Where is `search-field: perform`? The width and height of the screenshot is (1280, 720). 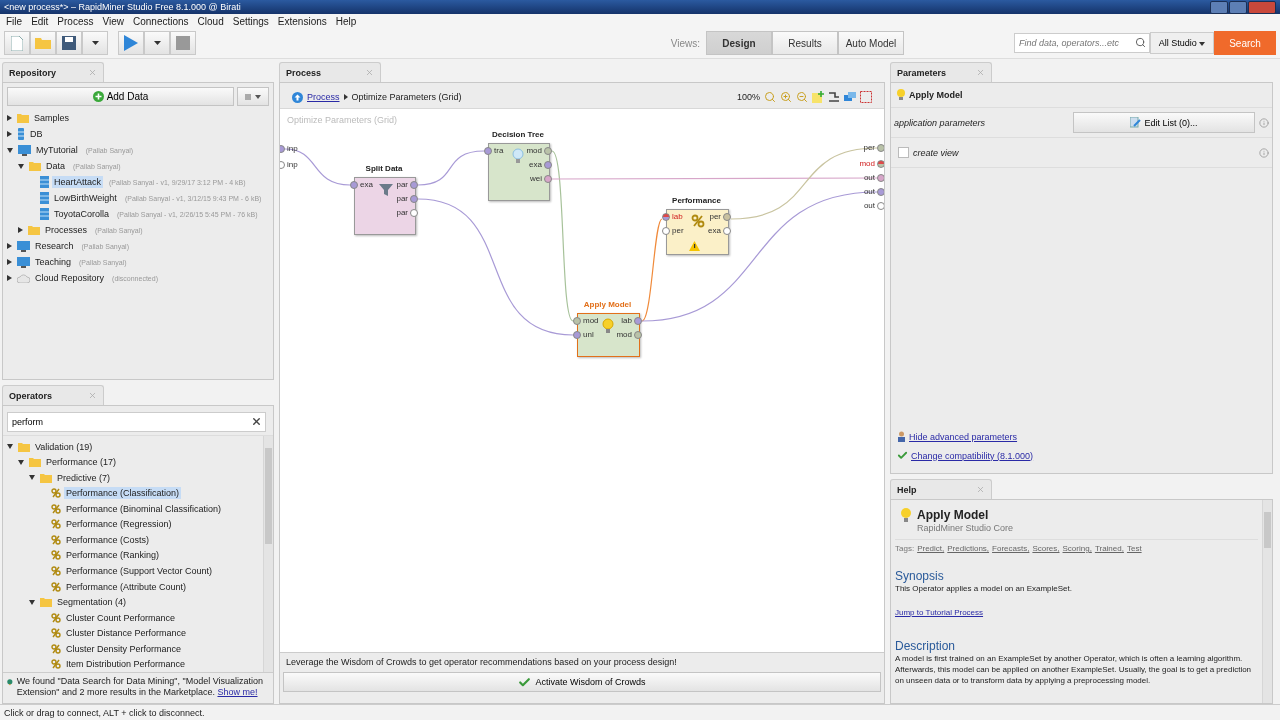 search-field: perform is located at coordinates (136, 422).